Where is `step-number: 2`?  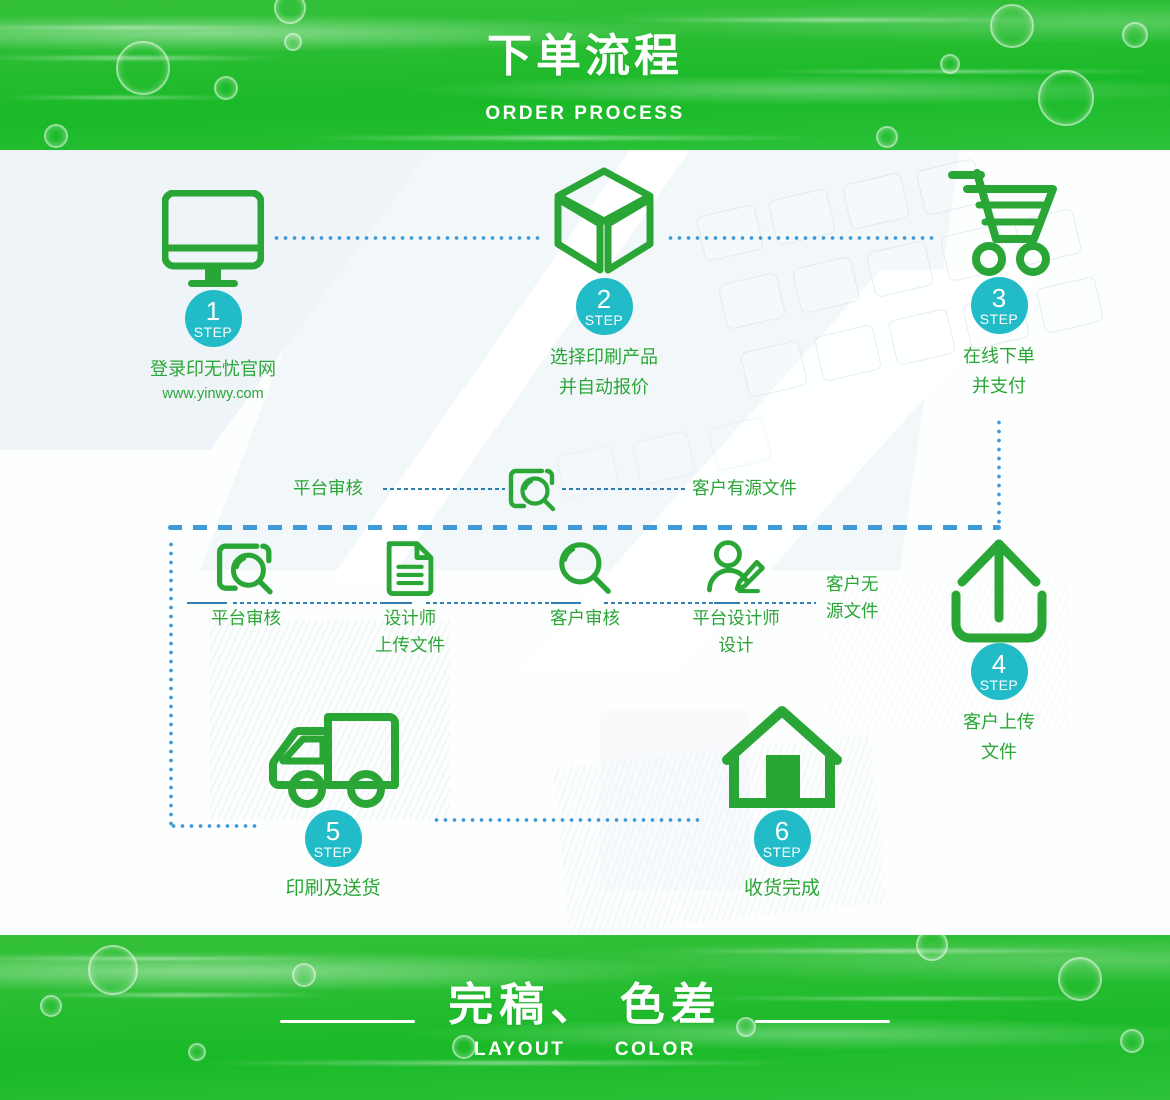
step-number: 2 is located at coordinates (604, 299).